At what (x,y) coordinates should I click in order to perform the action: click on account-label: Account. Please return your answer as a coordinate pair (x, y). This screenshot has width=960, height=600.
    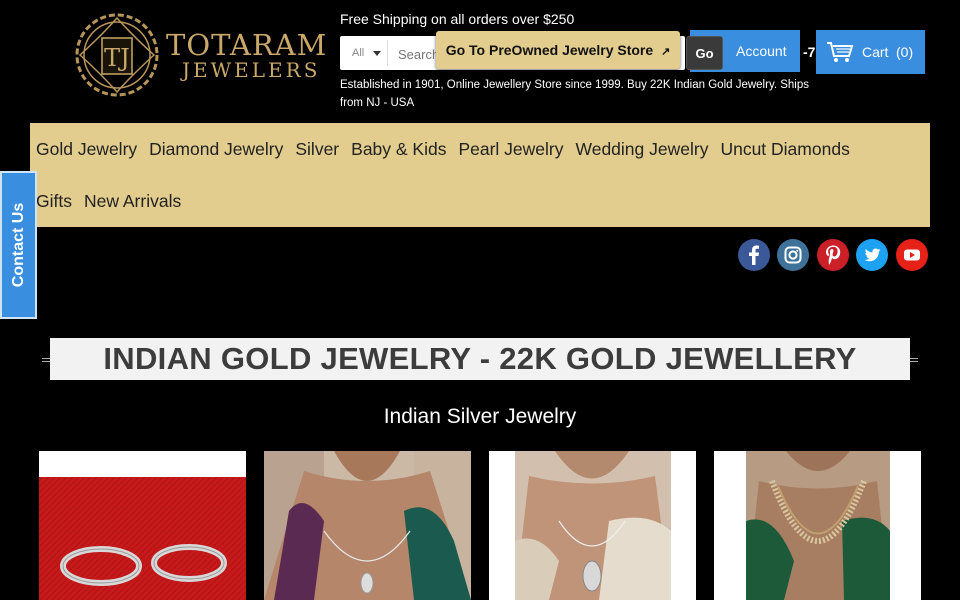
    Looking at the image, I should click on (761, 51).